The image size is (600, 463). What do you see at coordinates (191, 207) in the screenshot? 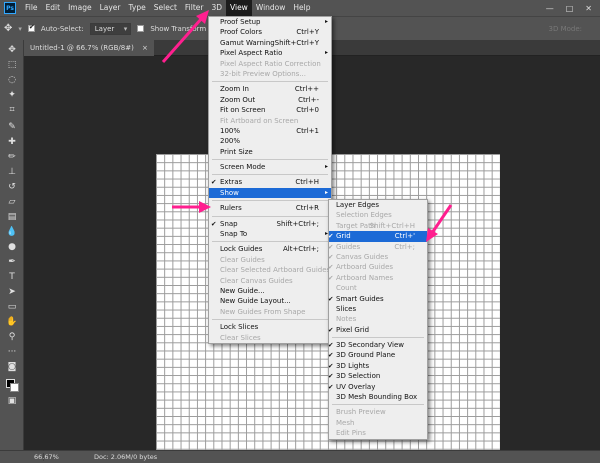
I see `arrow-to-show-item-icon` at bounding box center [191, 207].